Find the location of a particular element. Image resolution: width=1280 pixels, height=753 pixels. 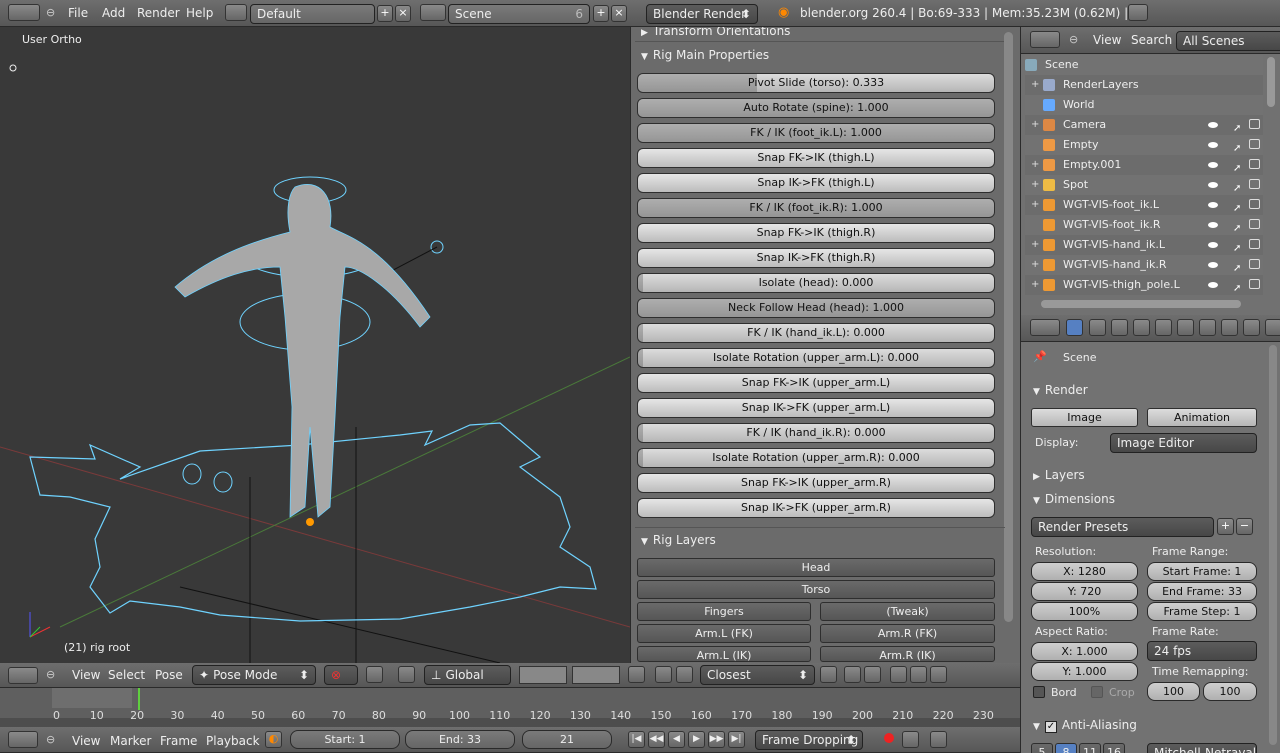

delete-screen-icon: × is located at coordinates (403, 13).